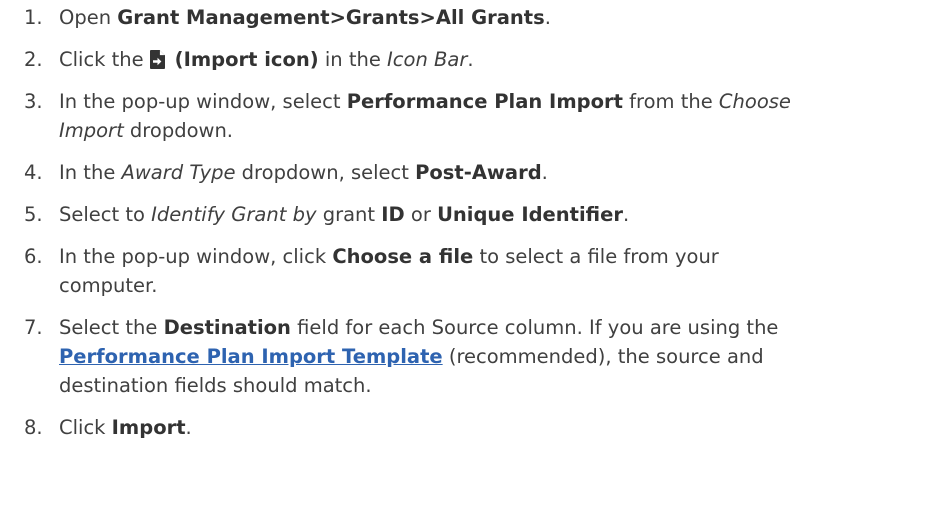 This screenshot has width=949, height=529. What do you see at coordinates (670, 101) in the screenshot?
I see `step-text: from the` at bounding box center [670, 101].